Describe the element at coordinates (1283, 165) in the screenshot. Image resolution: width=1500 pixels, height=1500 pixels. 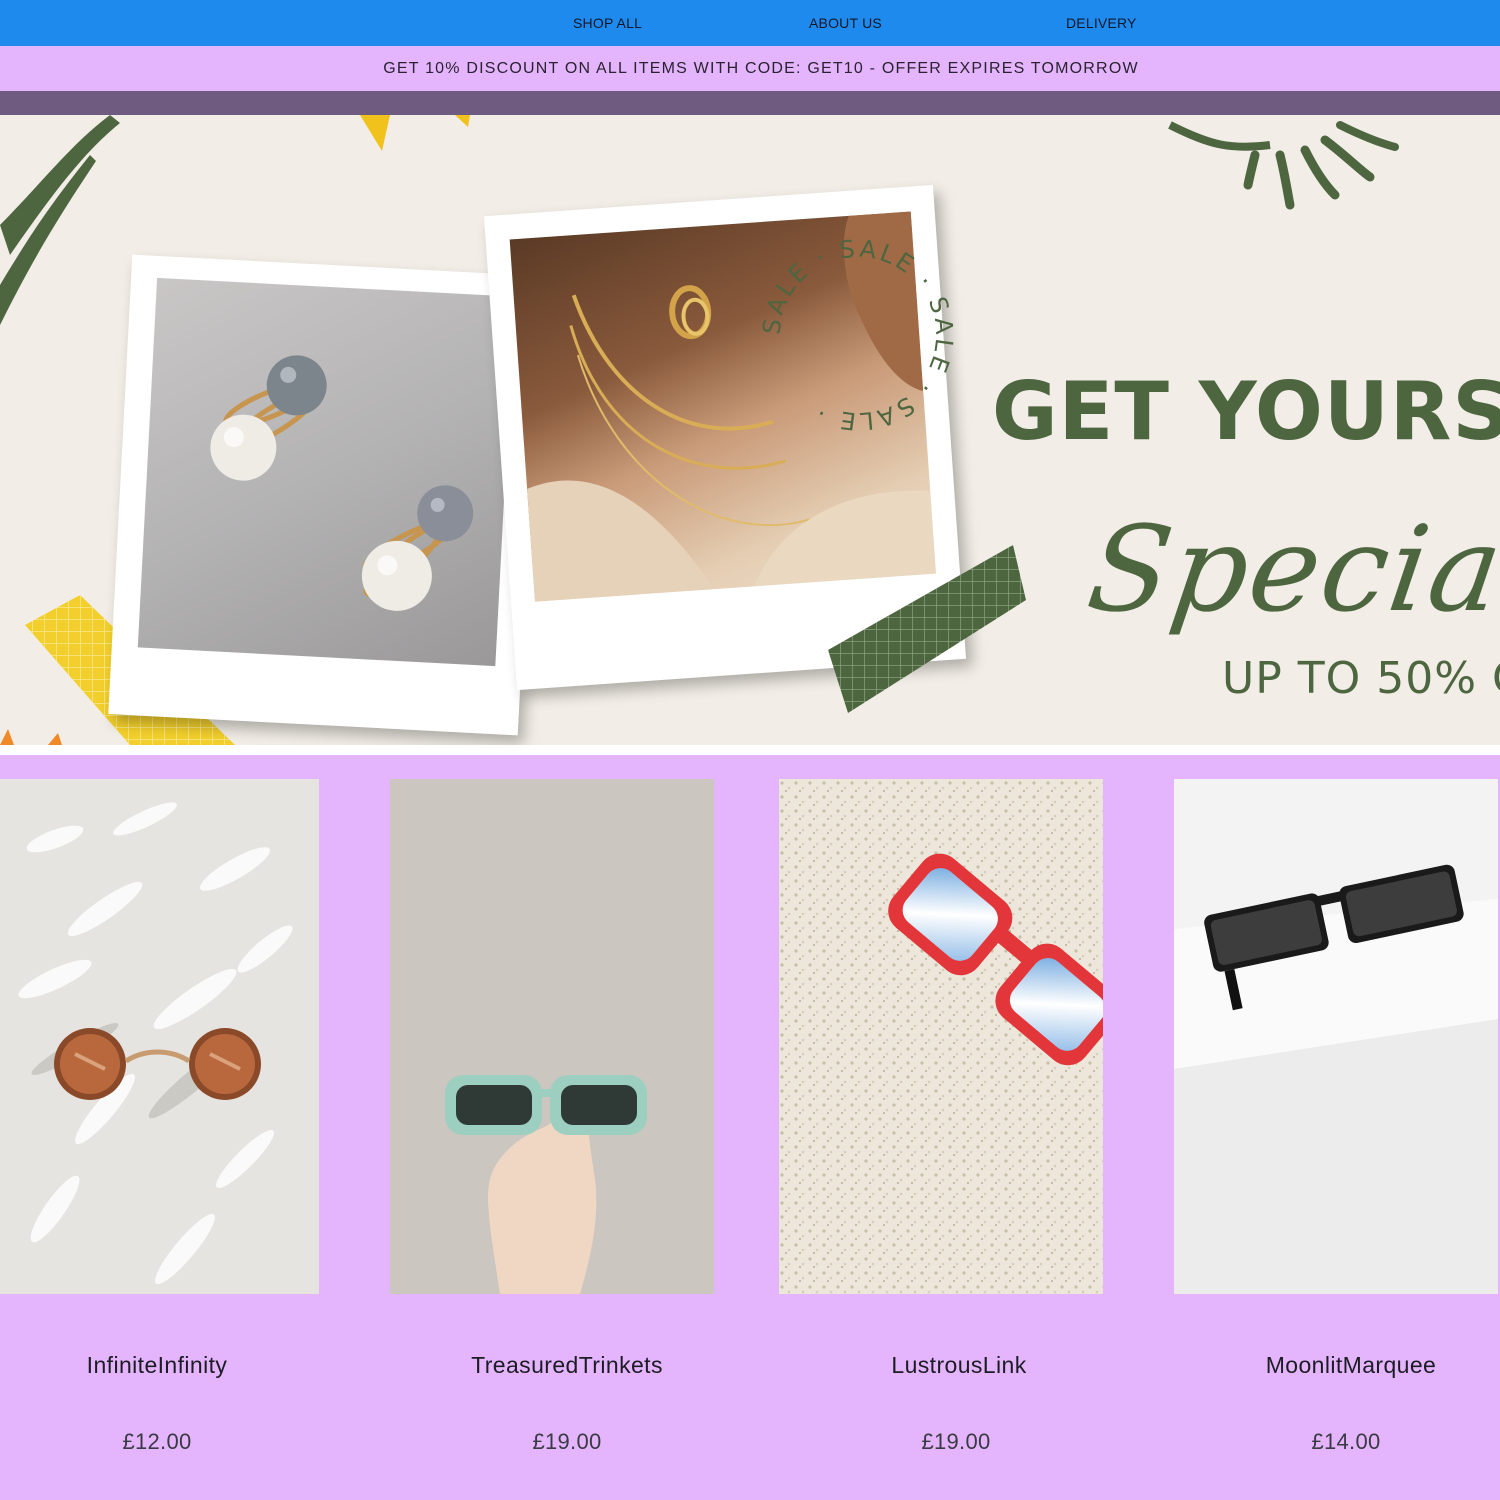
I see `palm-leaves-top-right` at that location.